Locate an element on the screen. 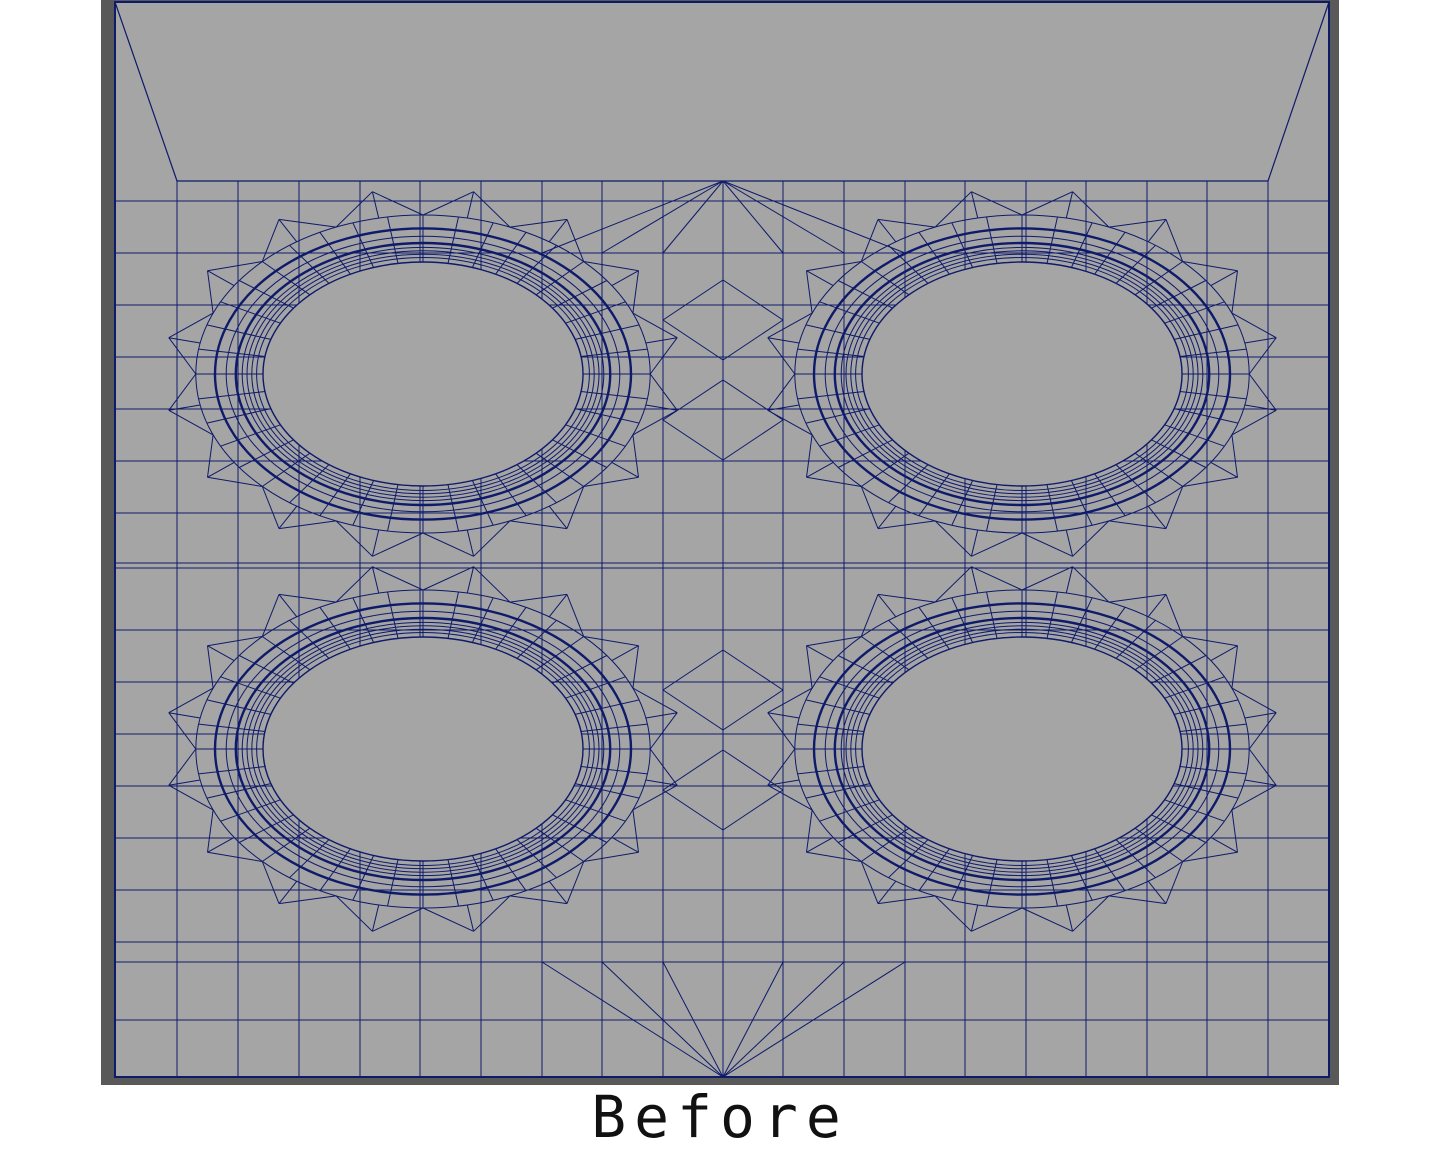  caption-label: Before is located at coordinates (720, 1117).